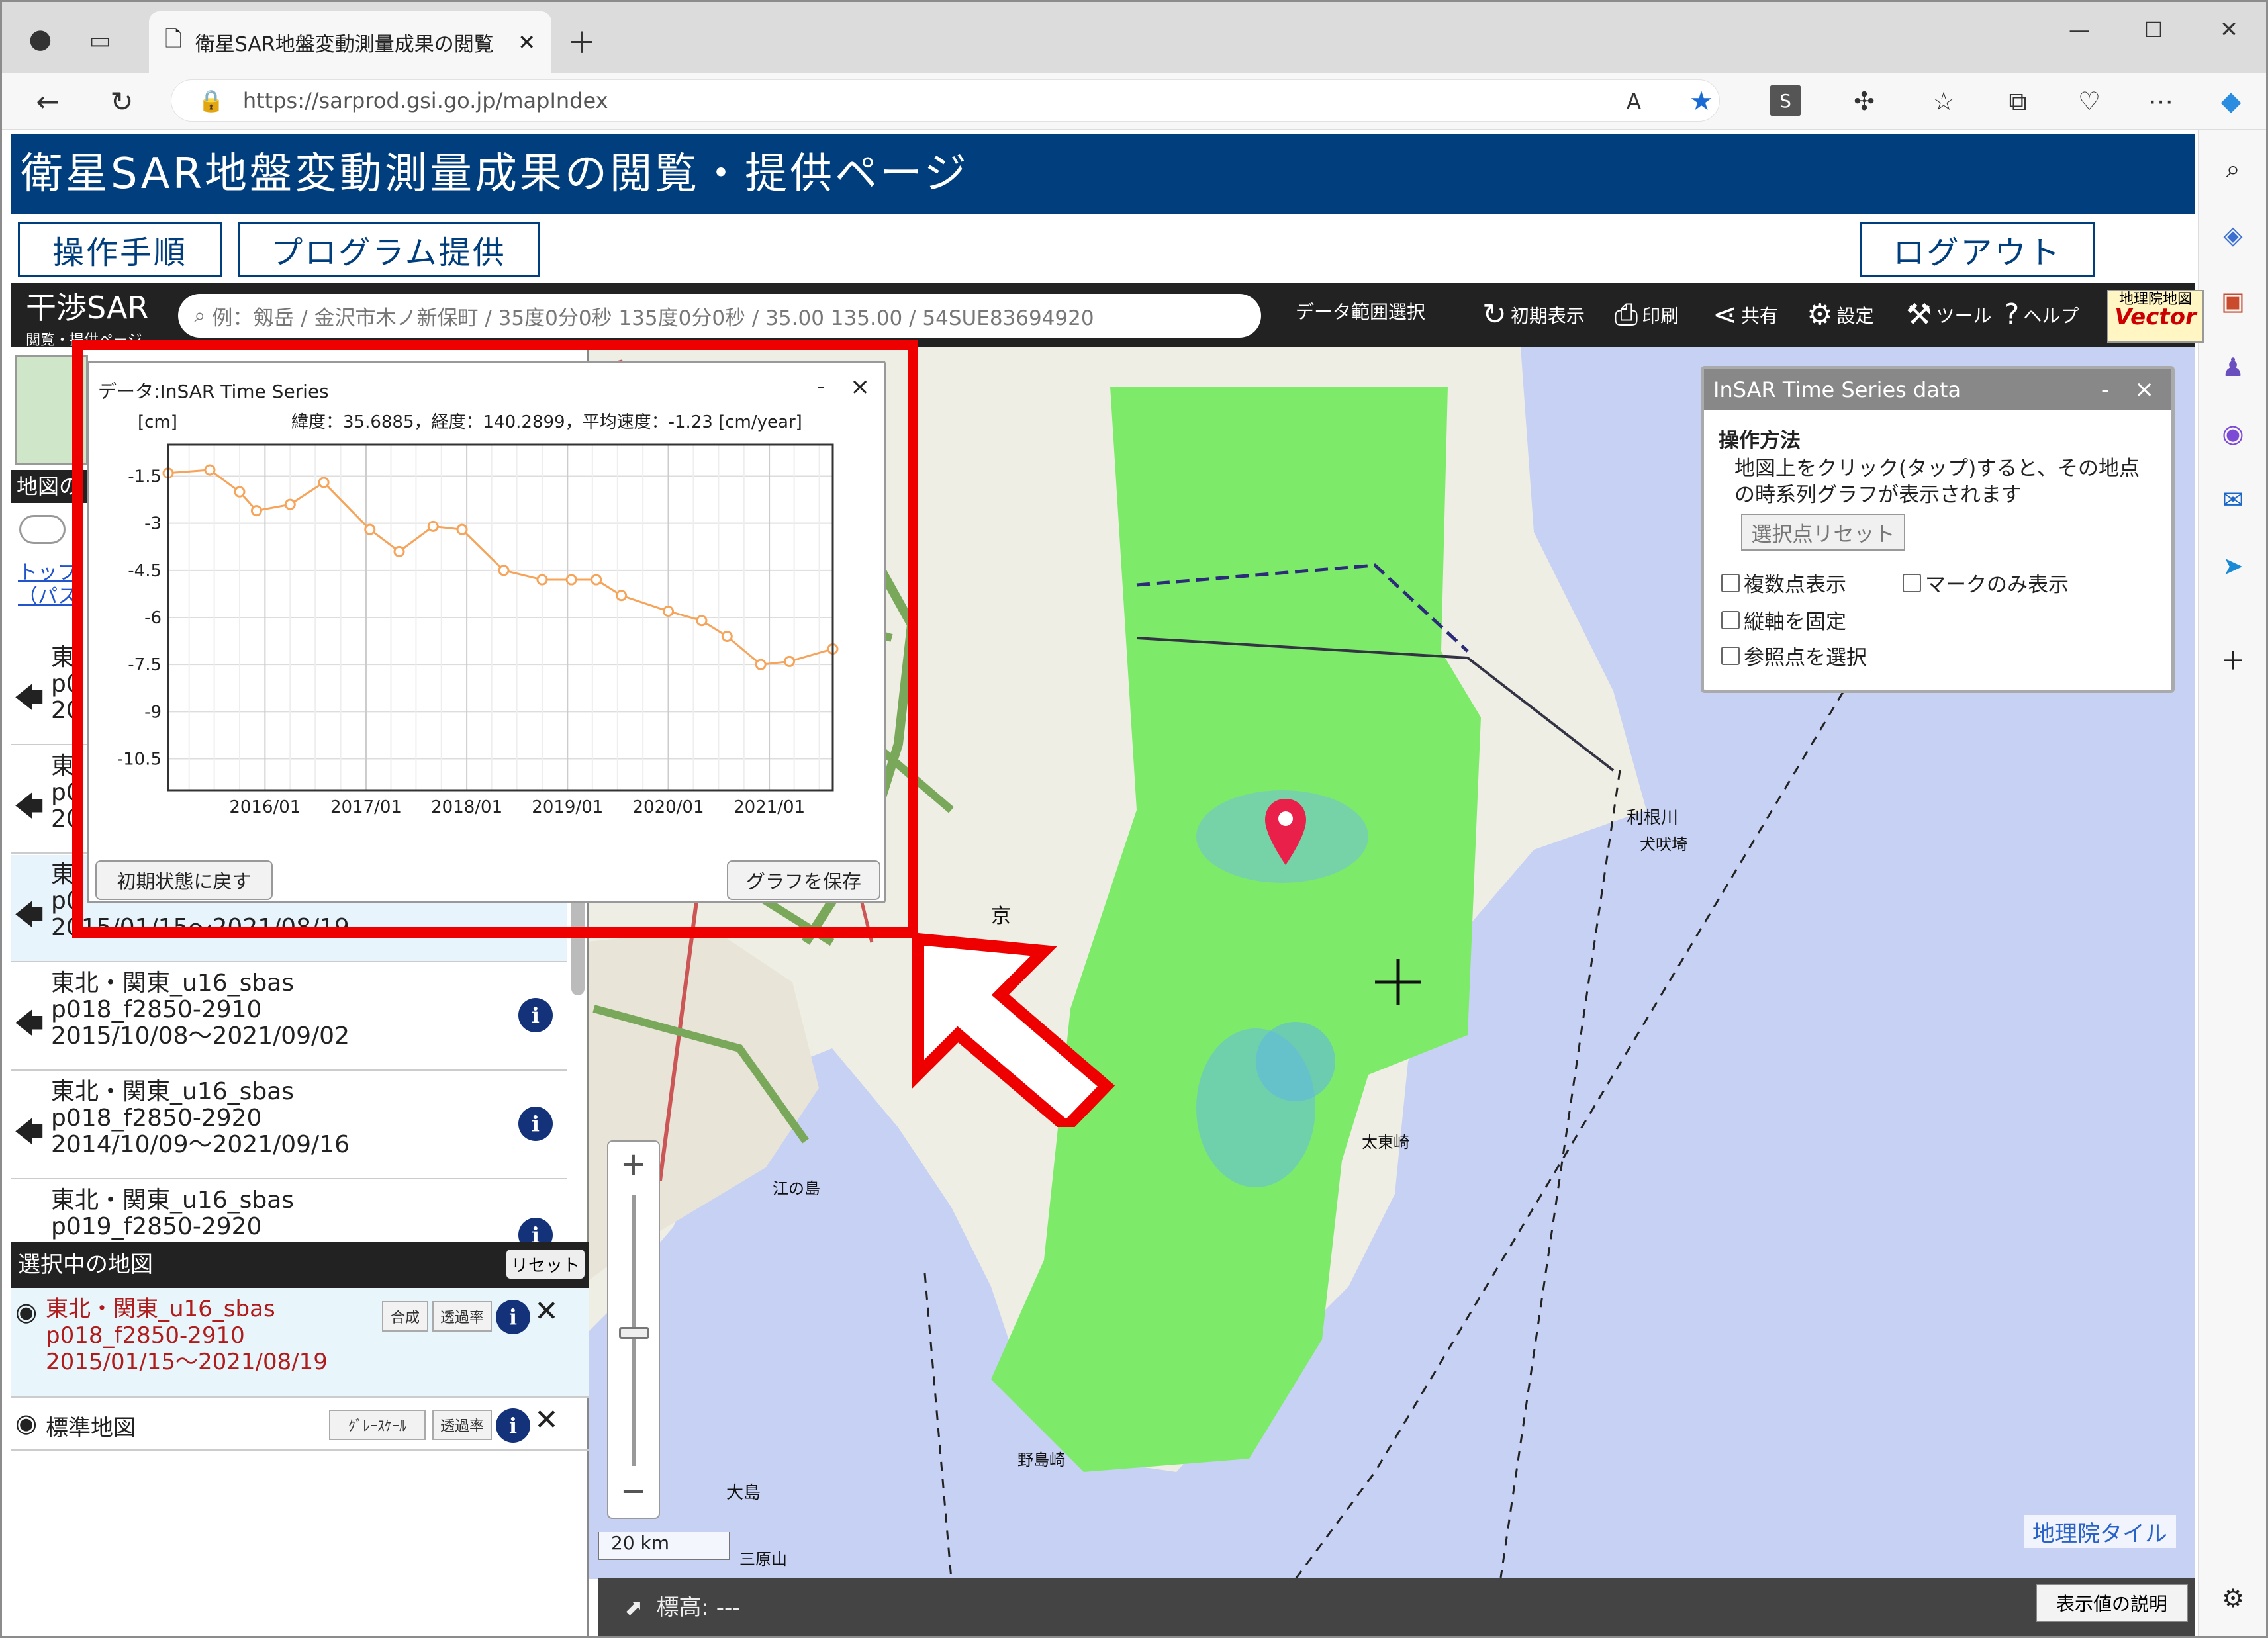  I want to click on map-marker-pin-icon, so click(1285, 832).